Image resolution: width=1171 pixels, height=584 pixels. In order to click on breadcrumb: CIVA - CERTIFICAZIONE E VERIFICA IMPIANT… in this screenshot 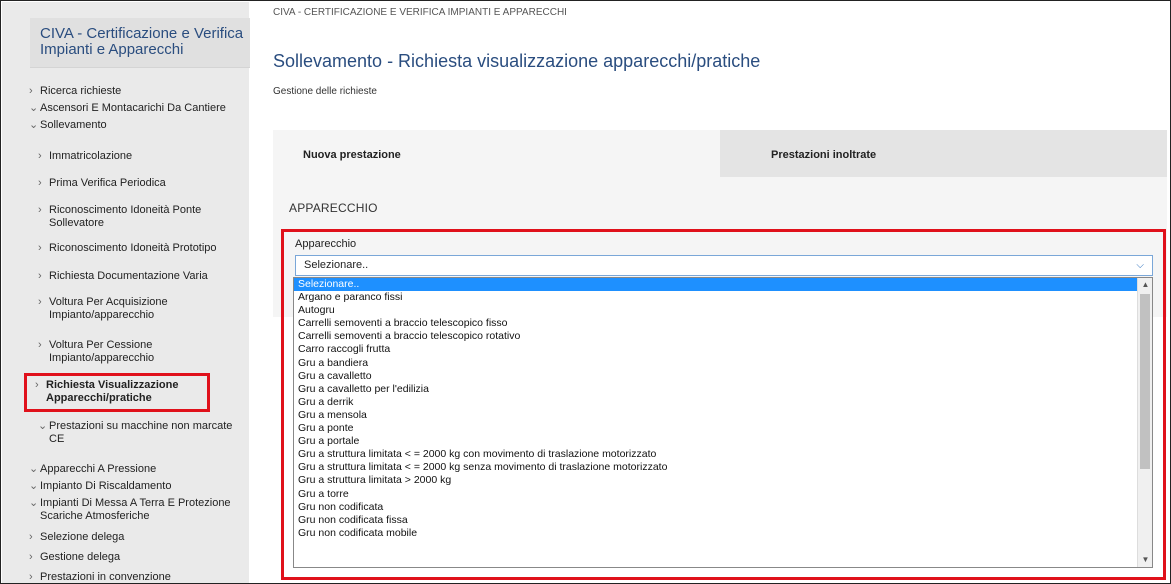, I will do `click(420, 12)`.